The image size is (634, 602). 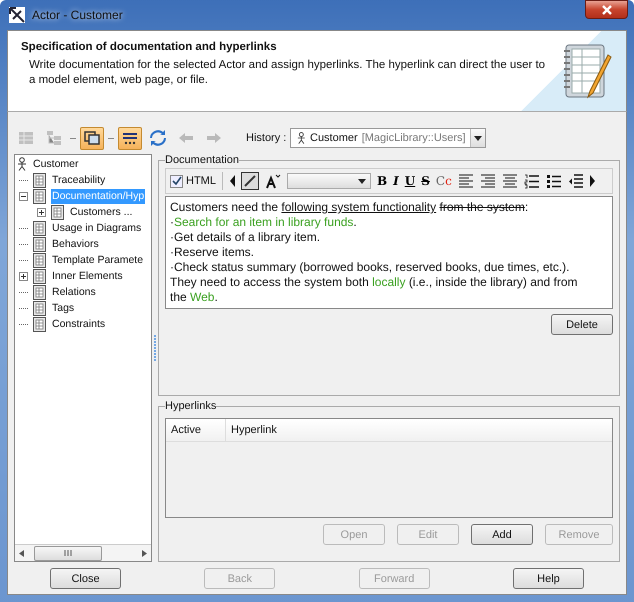 I want to click on pen-icon, so click(x=249, y=181).